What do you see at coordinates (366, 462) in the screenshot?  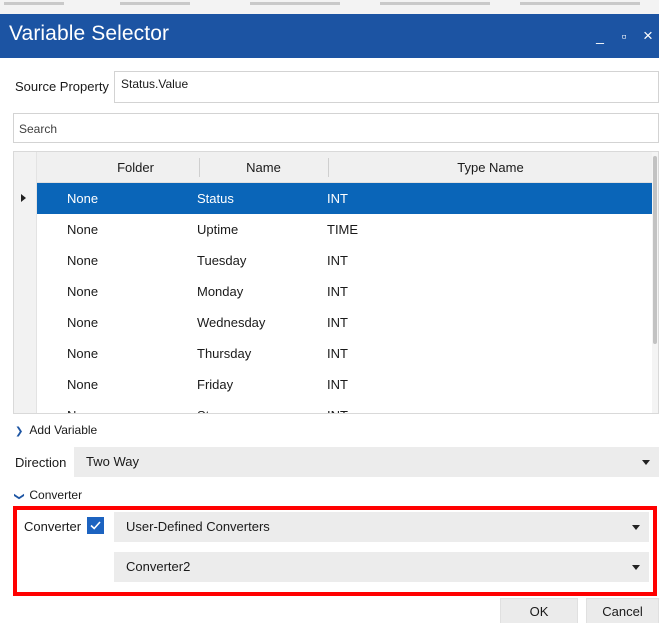 I see `direction-select: Two Way` at bounding box center [366, 462].